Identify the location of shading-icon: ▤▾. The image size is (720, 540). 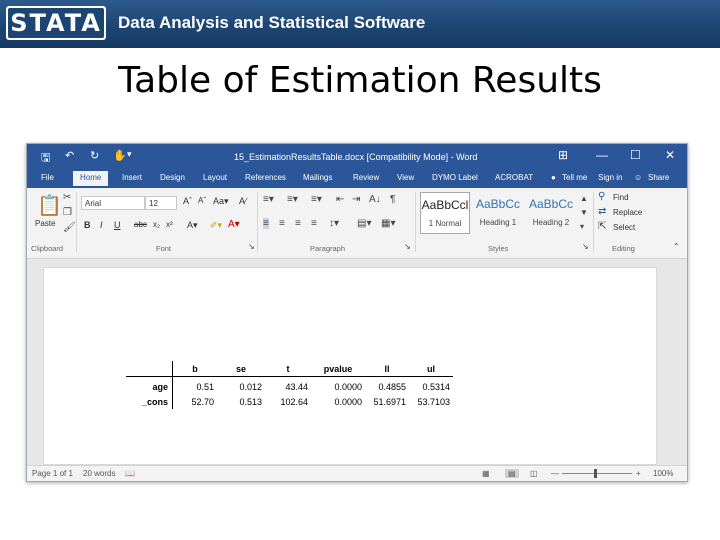
(364, 223).